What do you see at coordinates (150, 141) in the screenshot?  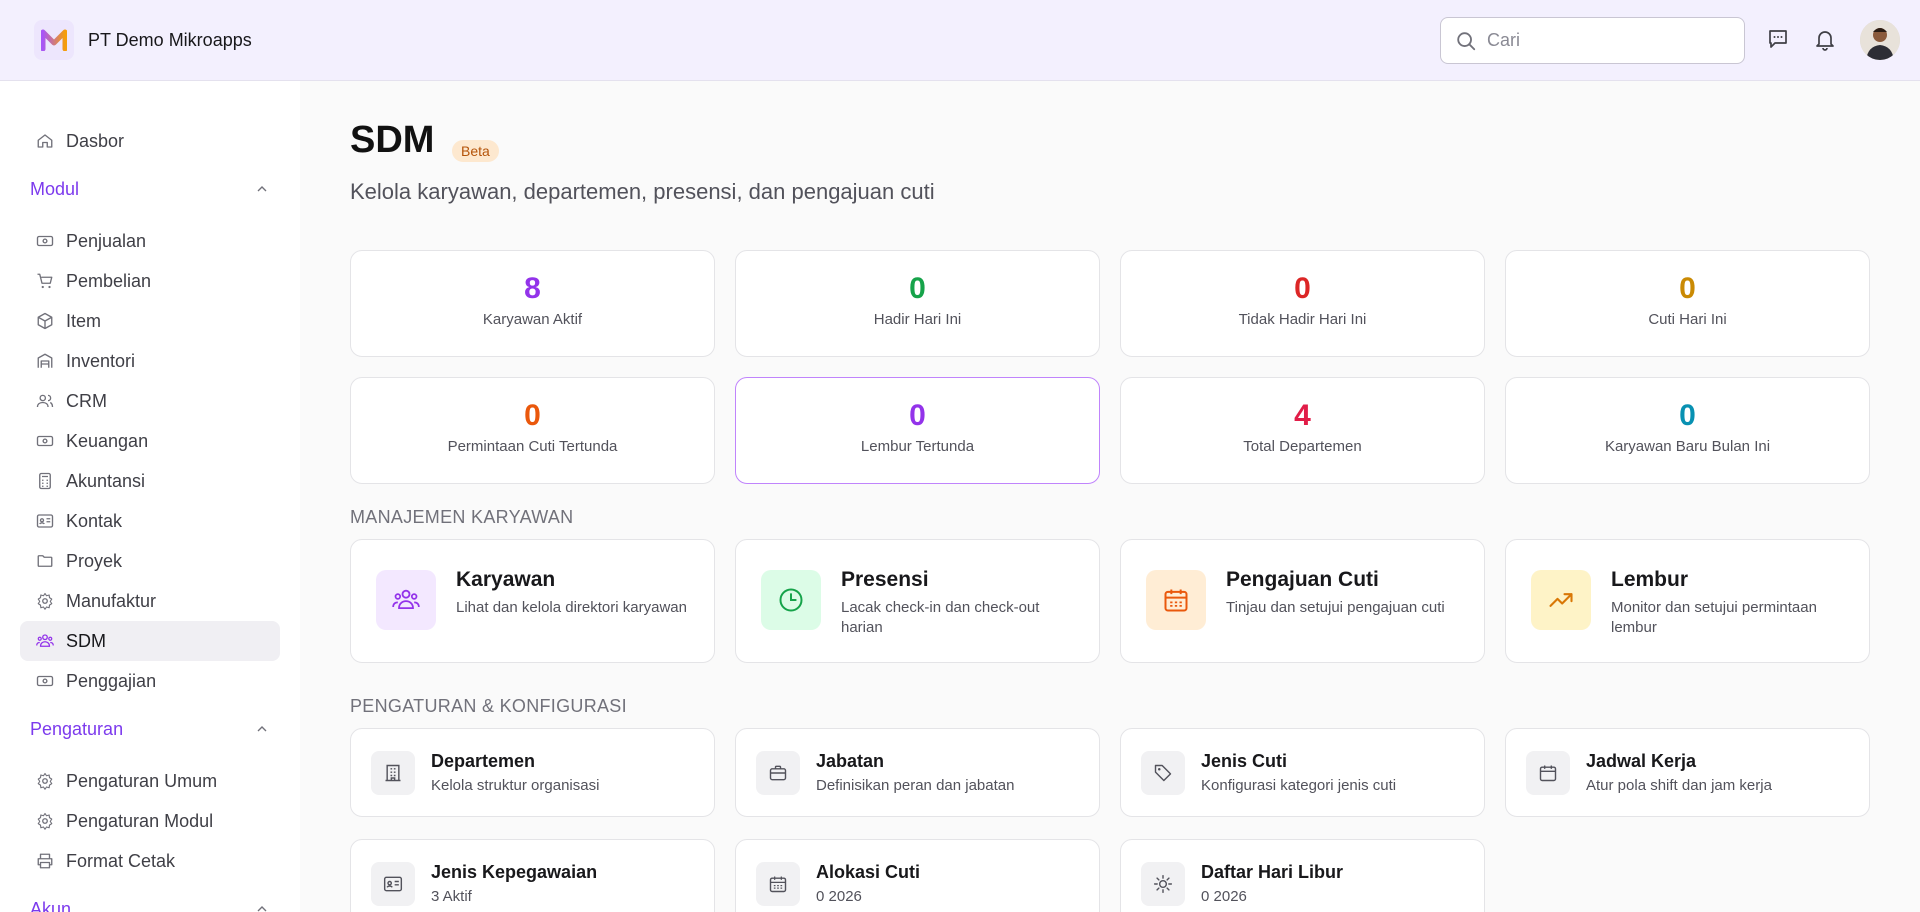 I see `sidebar-item-dasbor: Dasbor` at bounding box center [150, 141].